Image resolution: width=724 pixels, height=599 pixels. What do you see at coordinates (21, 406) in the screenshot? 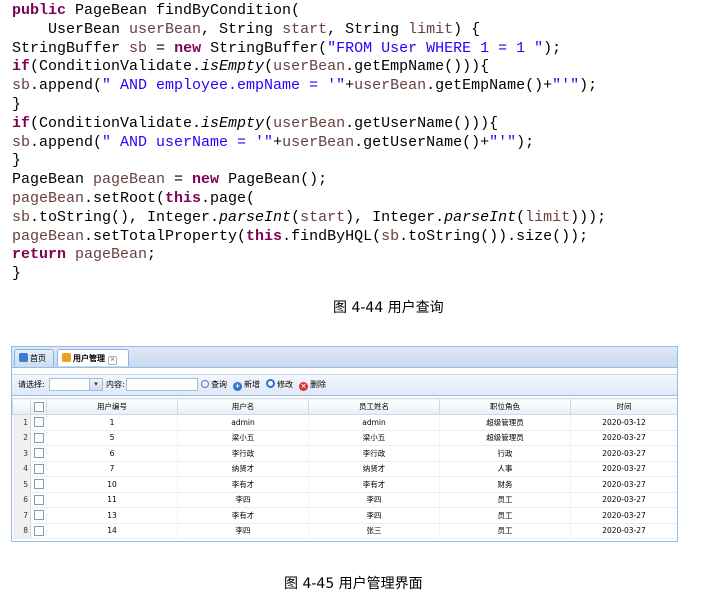
I see `row-number-header` at bounding box center [21, 406].